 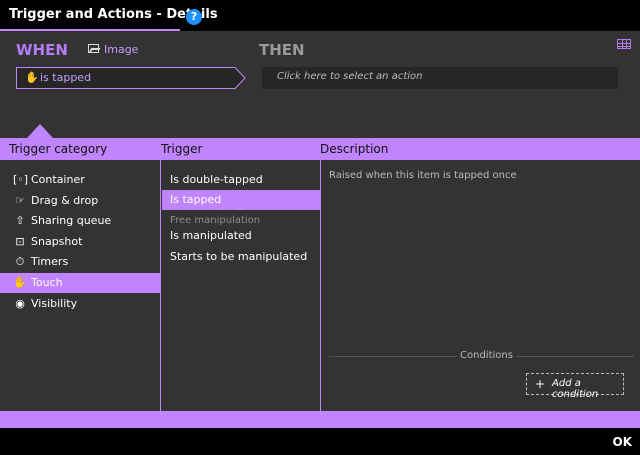 What do you see at coordinates (486, 355) in the screenshot?
I see `conditions-label: Conditions` at bounding box center [486, 355].